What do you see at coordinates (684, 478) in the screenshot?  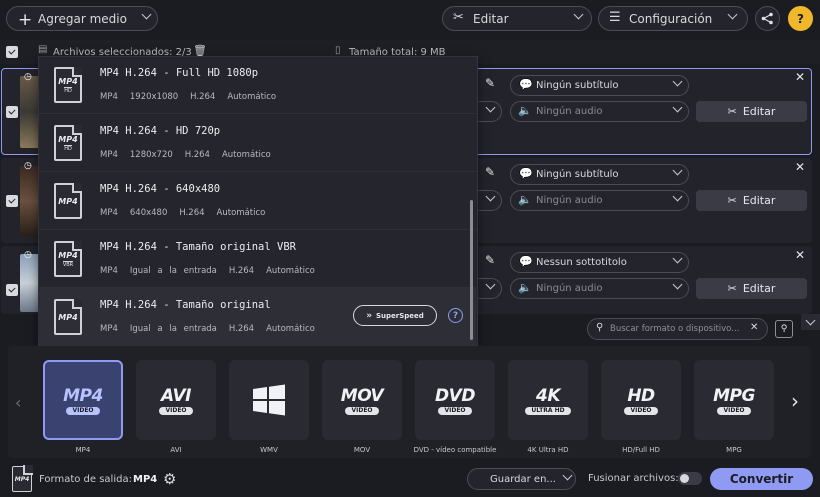 I see `toggle-knob` at bounding box center [684, 478].